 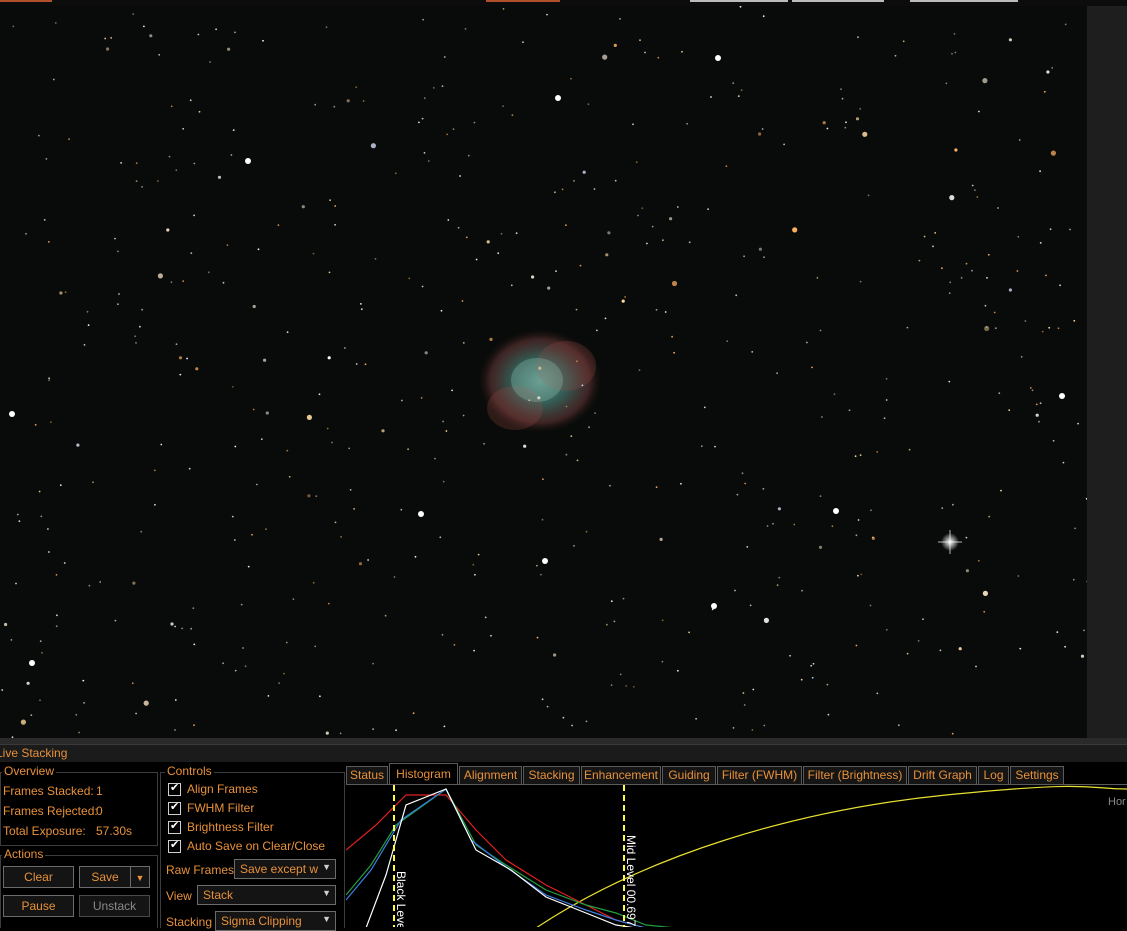 I want to click on tab-filter-brightness: Filter (Brightness), so click(x=855, y=775).